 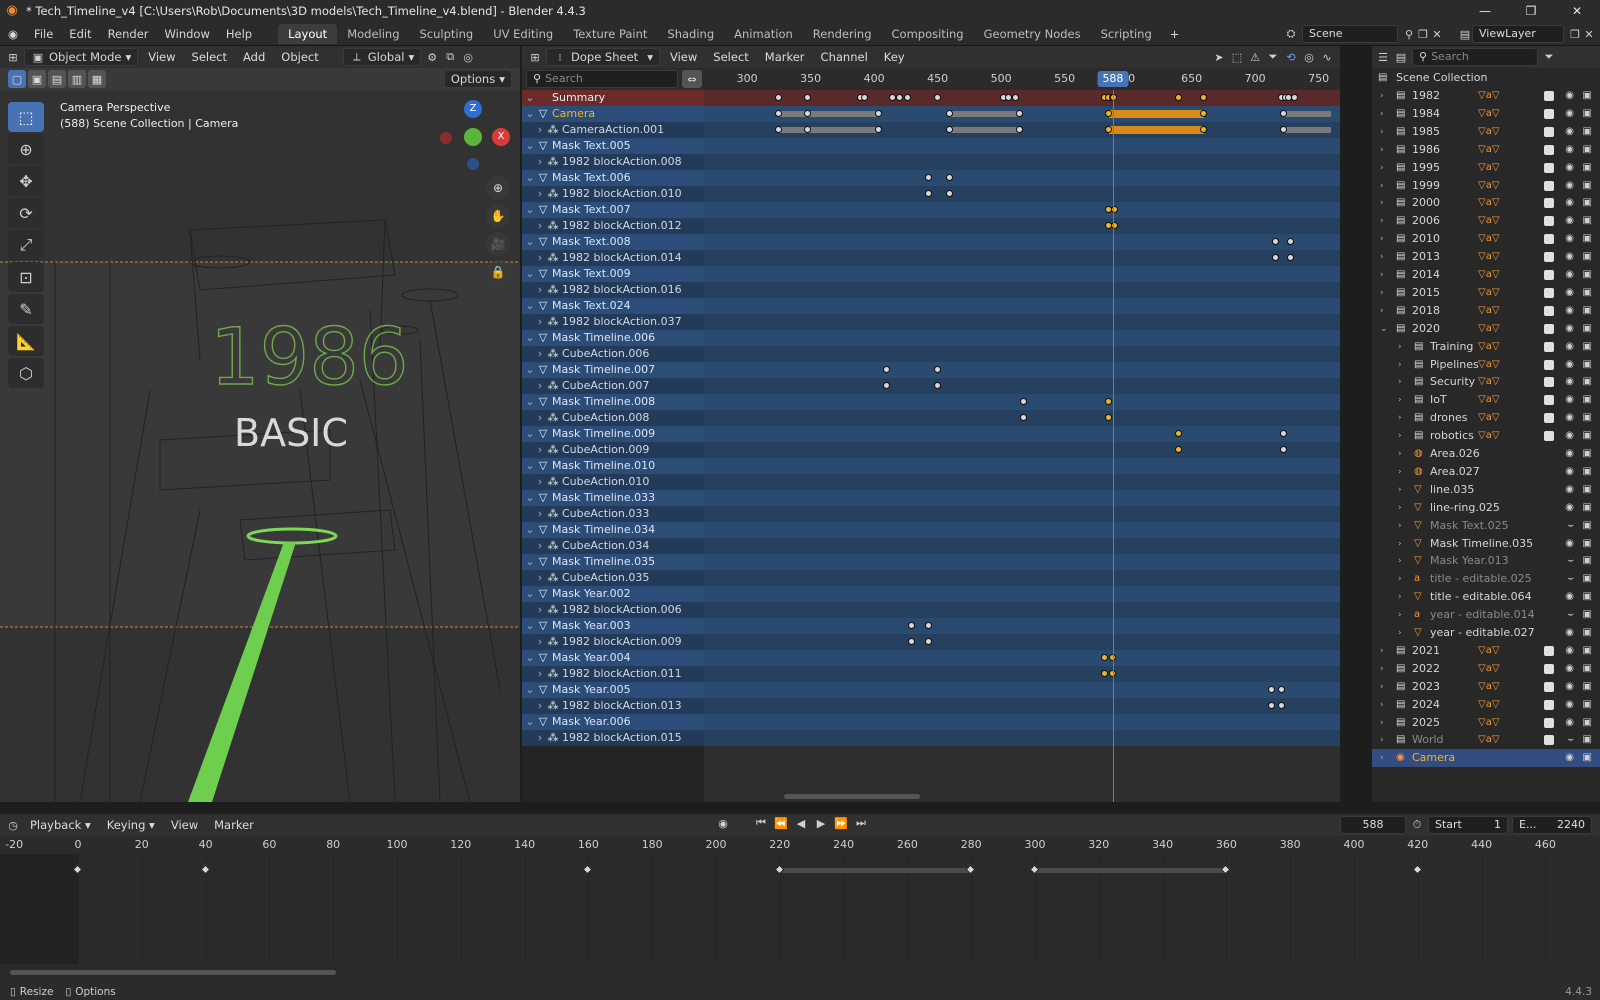 What do you see at coordinates (613, 354) in the screenshot?
I see `channel-act: › ⁂ CubeAction.006` at bounding box center [613, 354].